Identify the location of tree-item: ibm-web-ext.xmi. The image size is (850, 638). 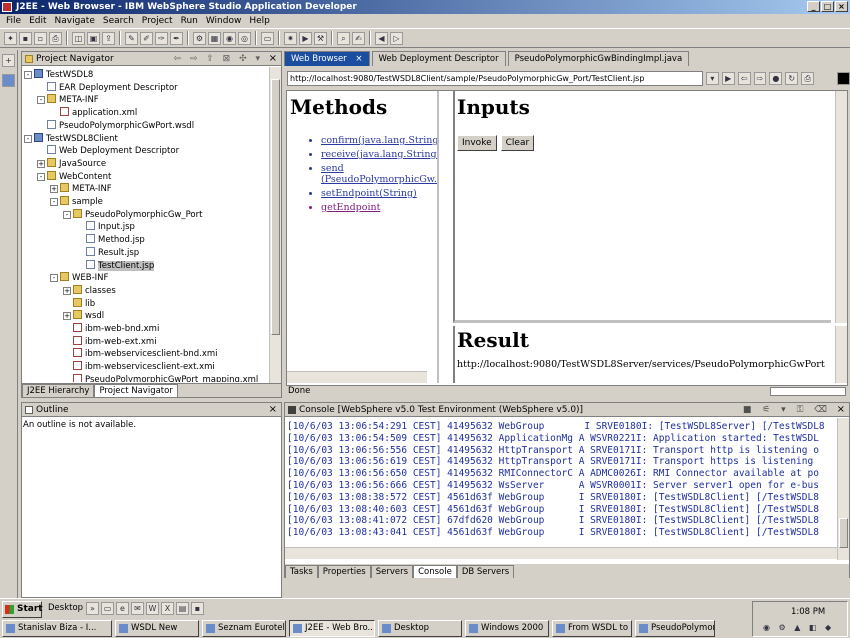
(146, 342).